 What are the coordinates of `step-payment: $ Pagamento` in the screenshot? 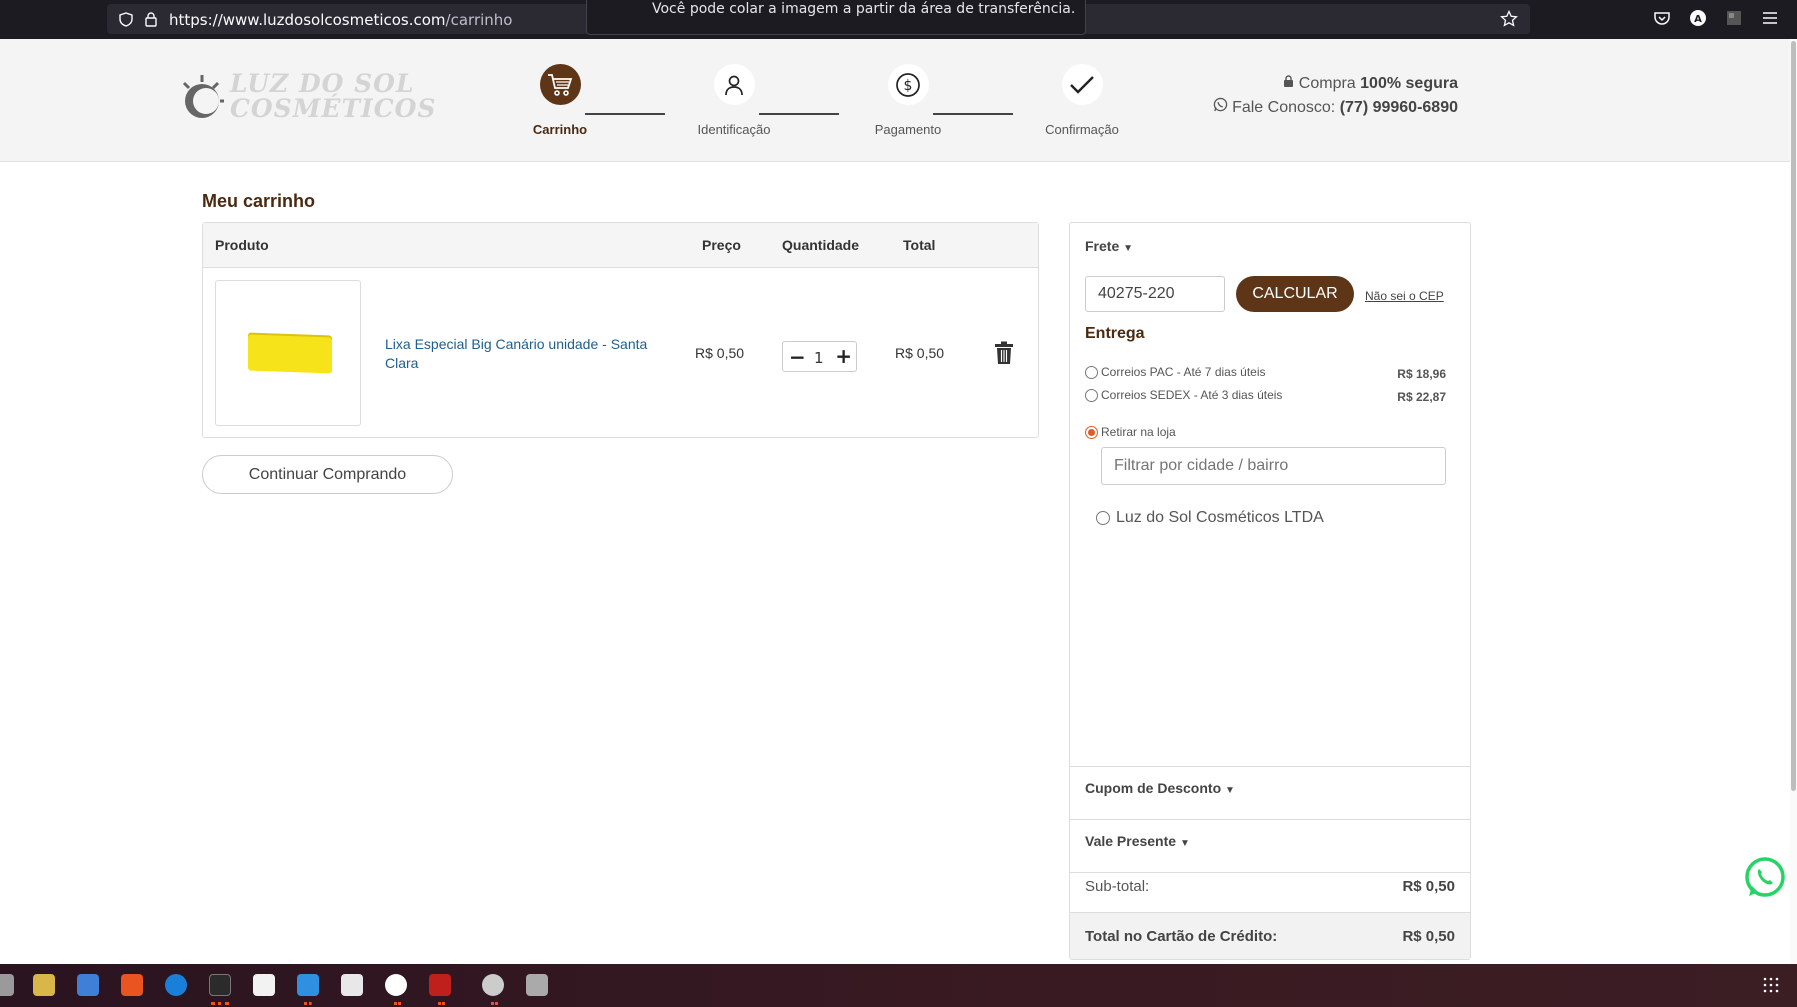 It's located at (908, 100).